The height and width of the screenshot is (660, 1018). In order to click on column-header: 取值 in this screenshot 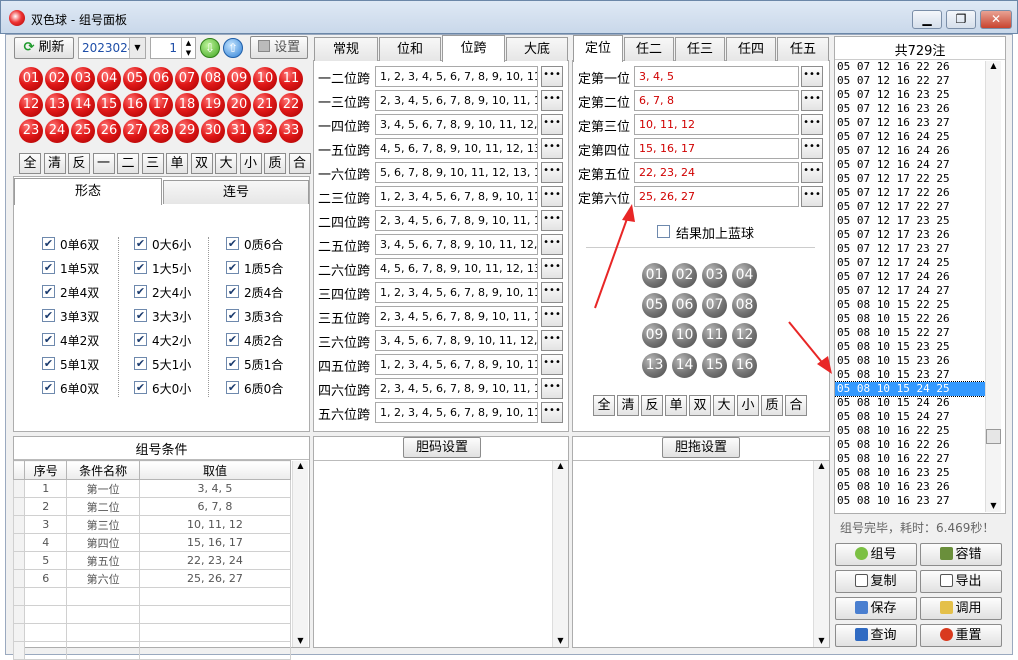, I will do `click(215, 470)`.